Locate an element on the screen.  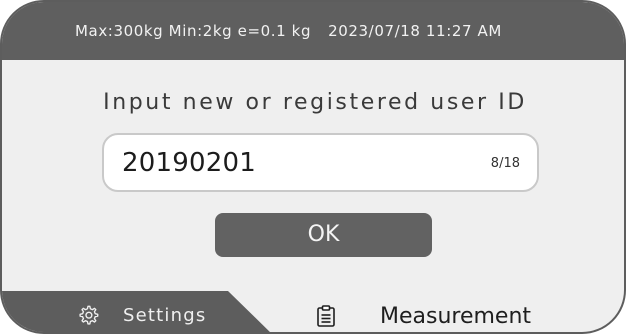
ok-button: OK is located at coordinates (323, 235).